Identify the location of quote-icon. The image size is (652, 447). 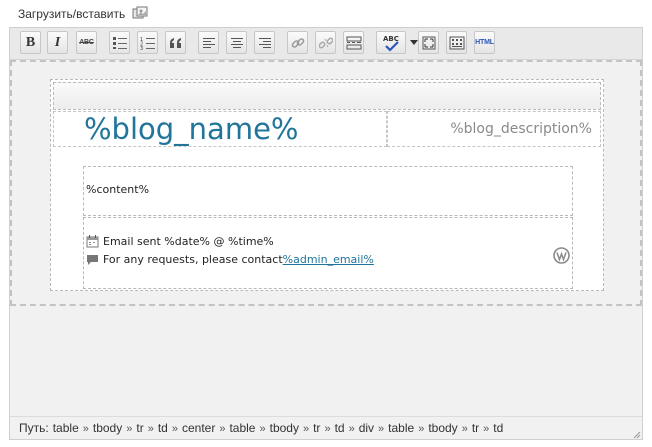
(175, 42).